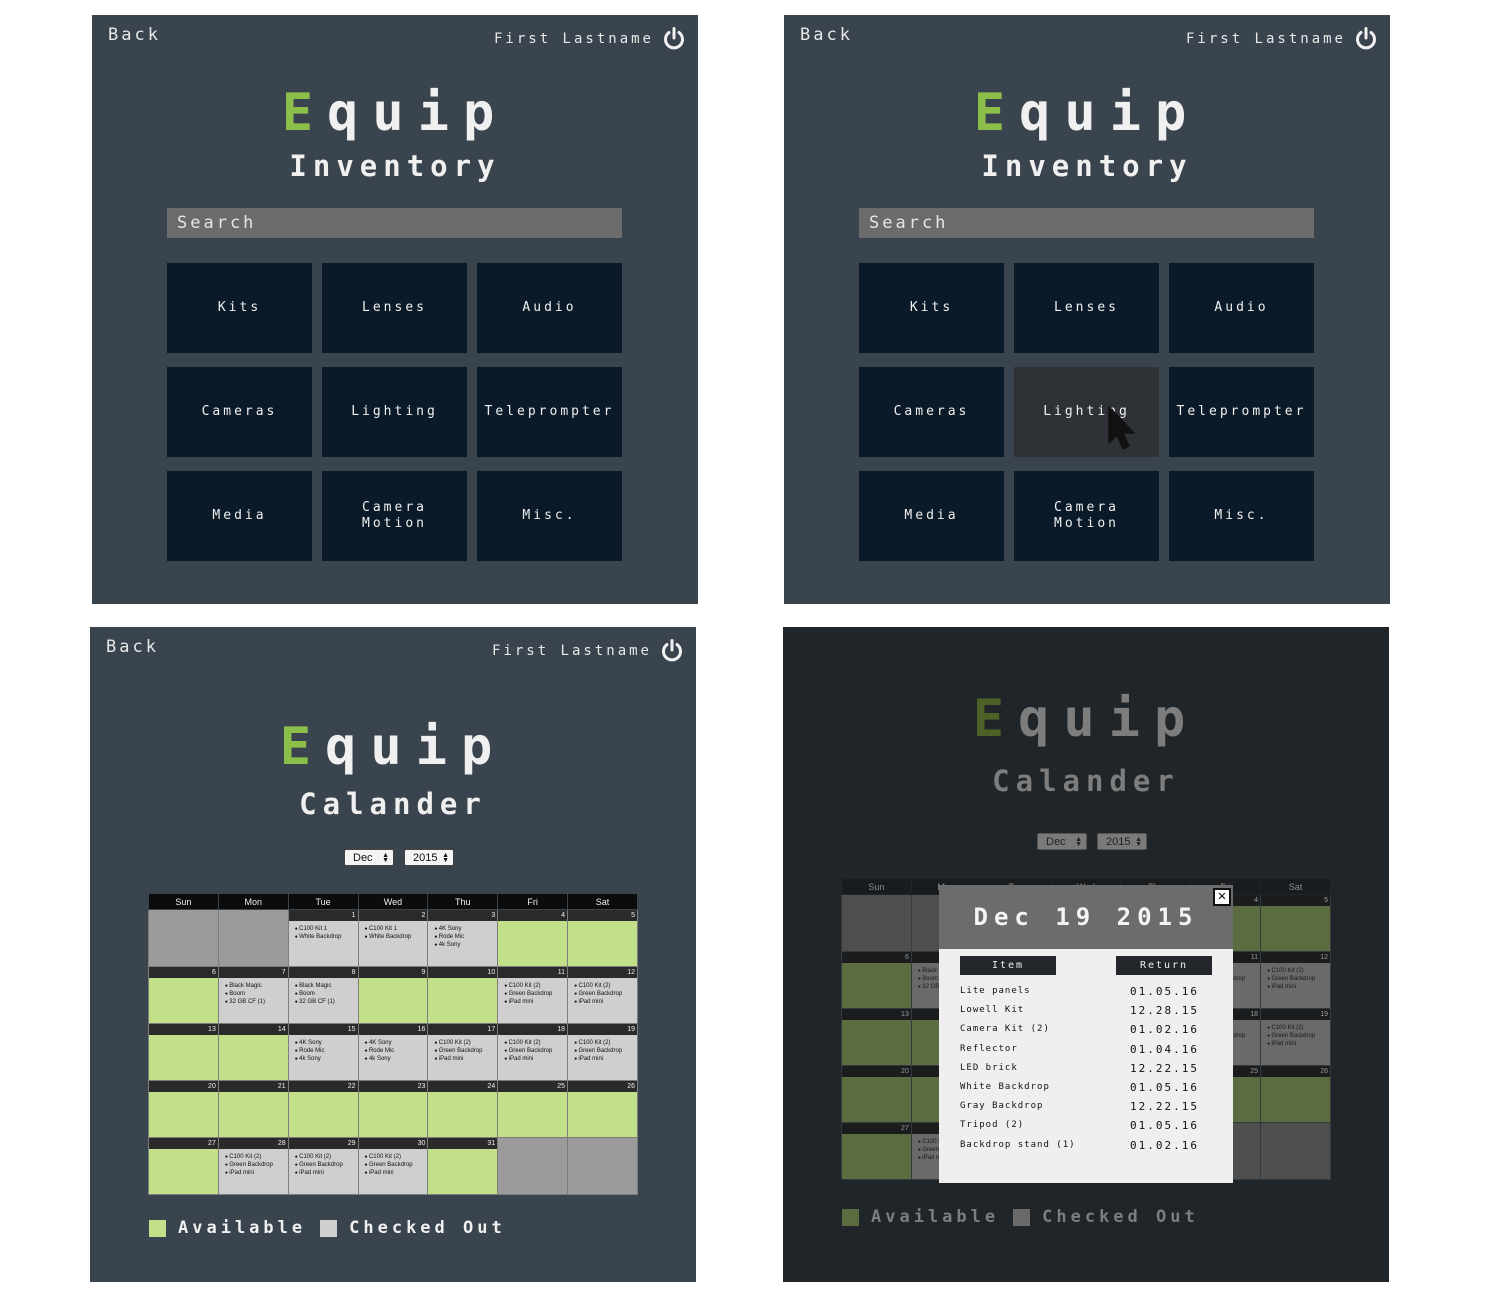 The image size is (1500, 1298). What do you see at coordinates (1164, 1087) in the screenshot?
I see `checkout-return-date: 01.05.16` at bounding box center [1164, 1087].